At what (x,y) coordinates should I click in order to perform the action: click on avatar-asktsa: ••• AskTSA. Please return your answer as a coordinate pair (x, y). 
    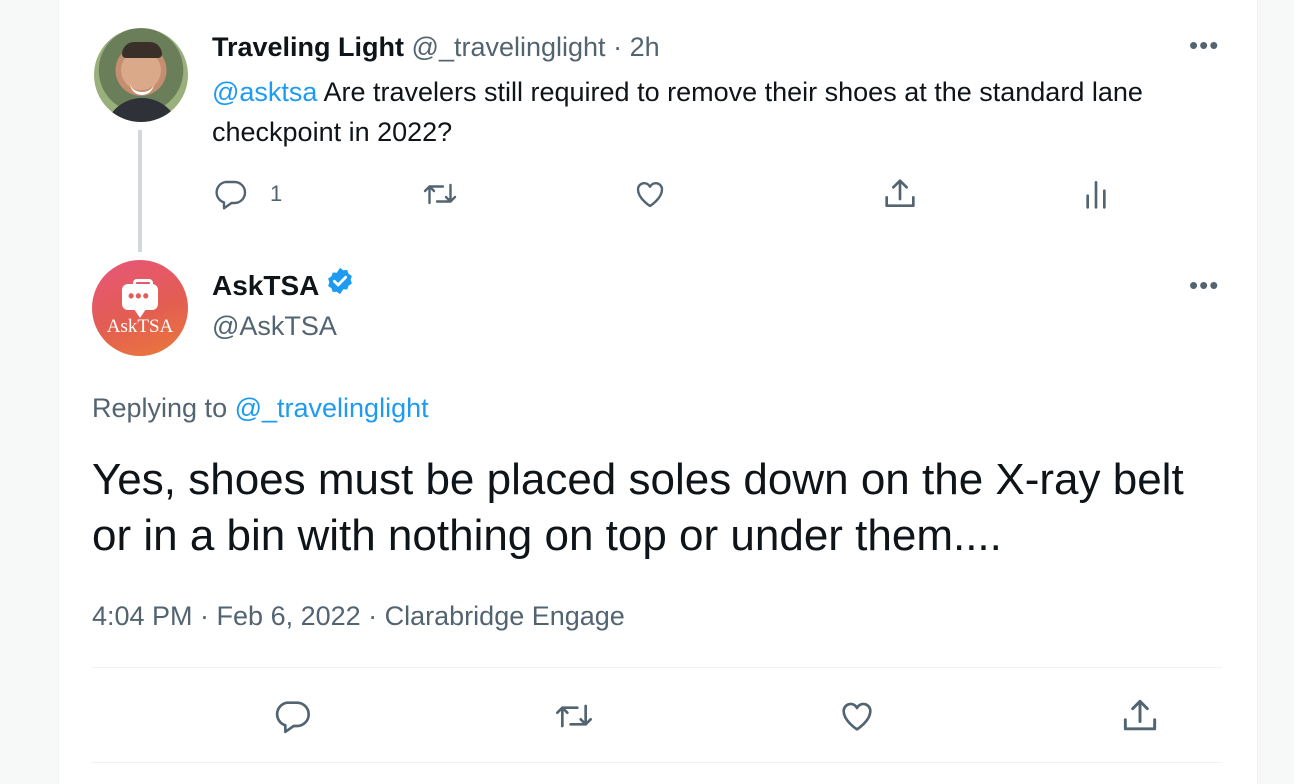
    Looking at the image, I should click on (140, 308).